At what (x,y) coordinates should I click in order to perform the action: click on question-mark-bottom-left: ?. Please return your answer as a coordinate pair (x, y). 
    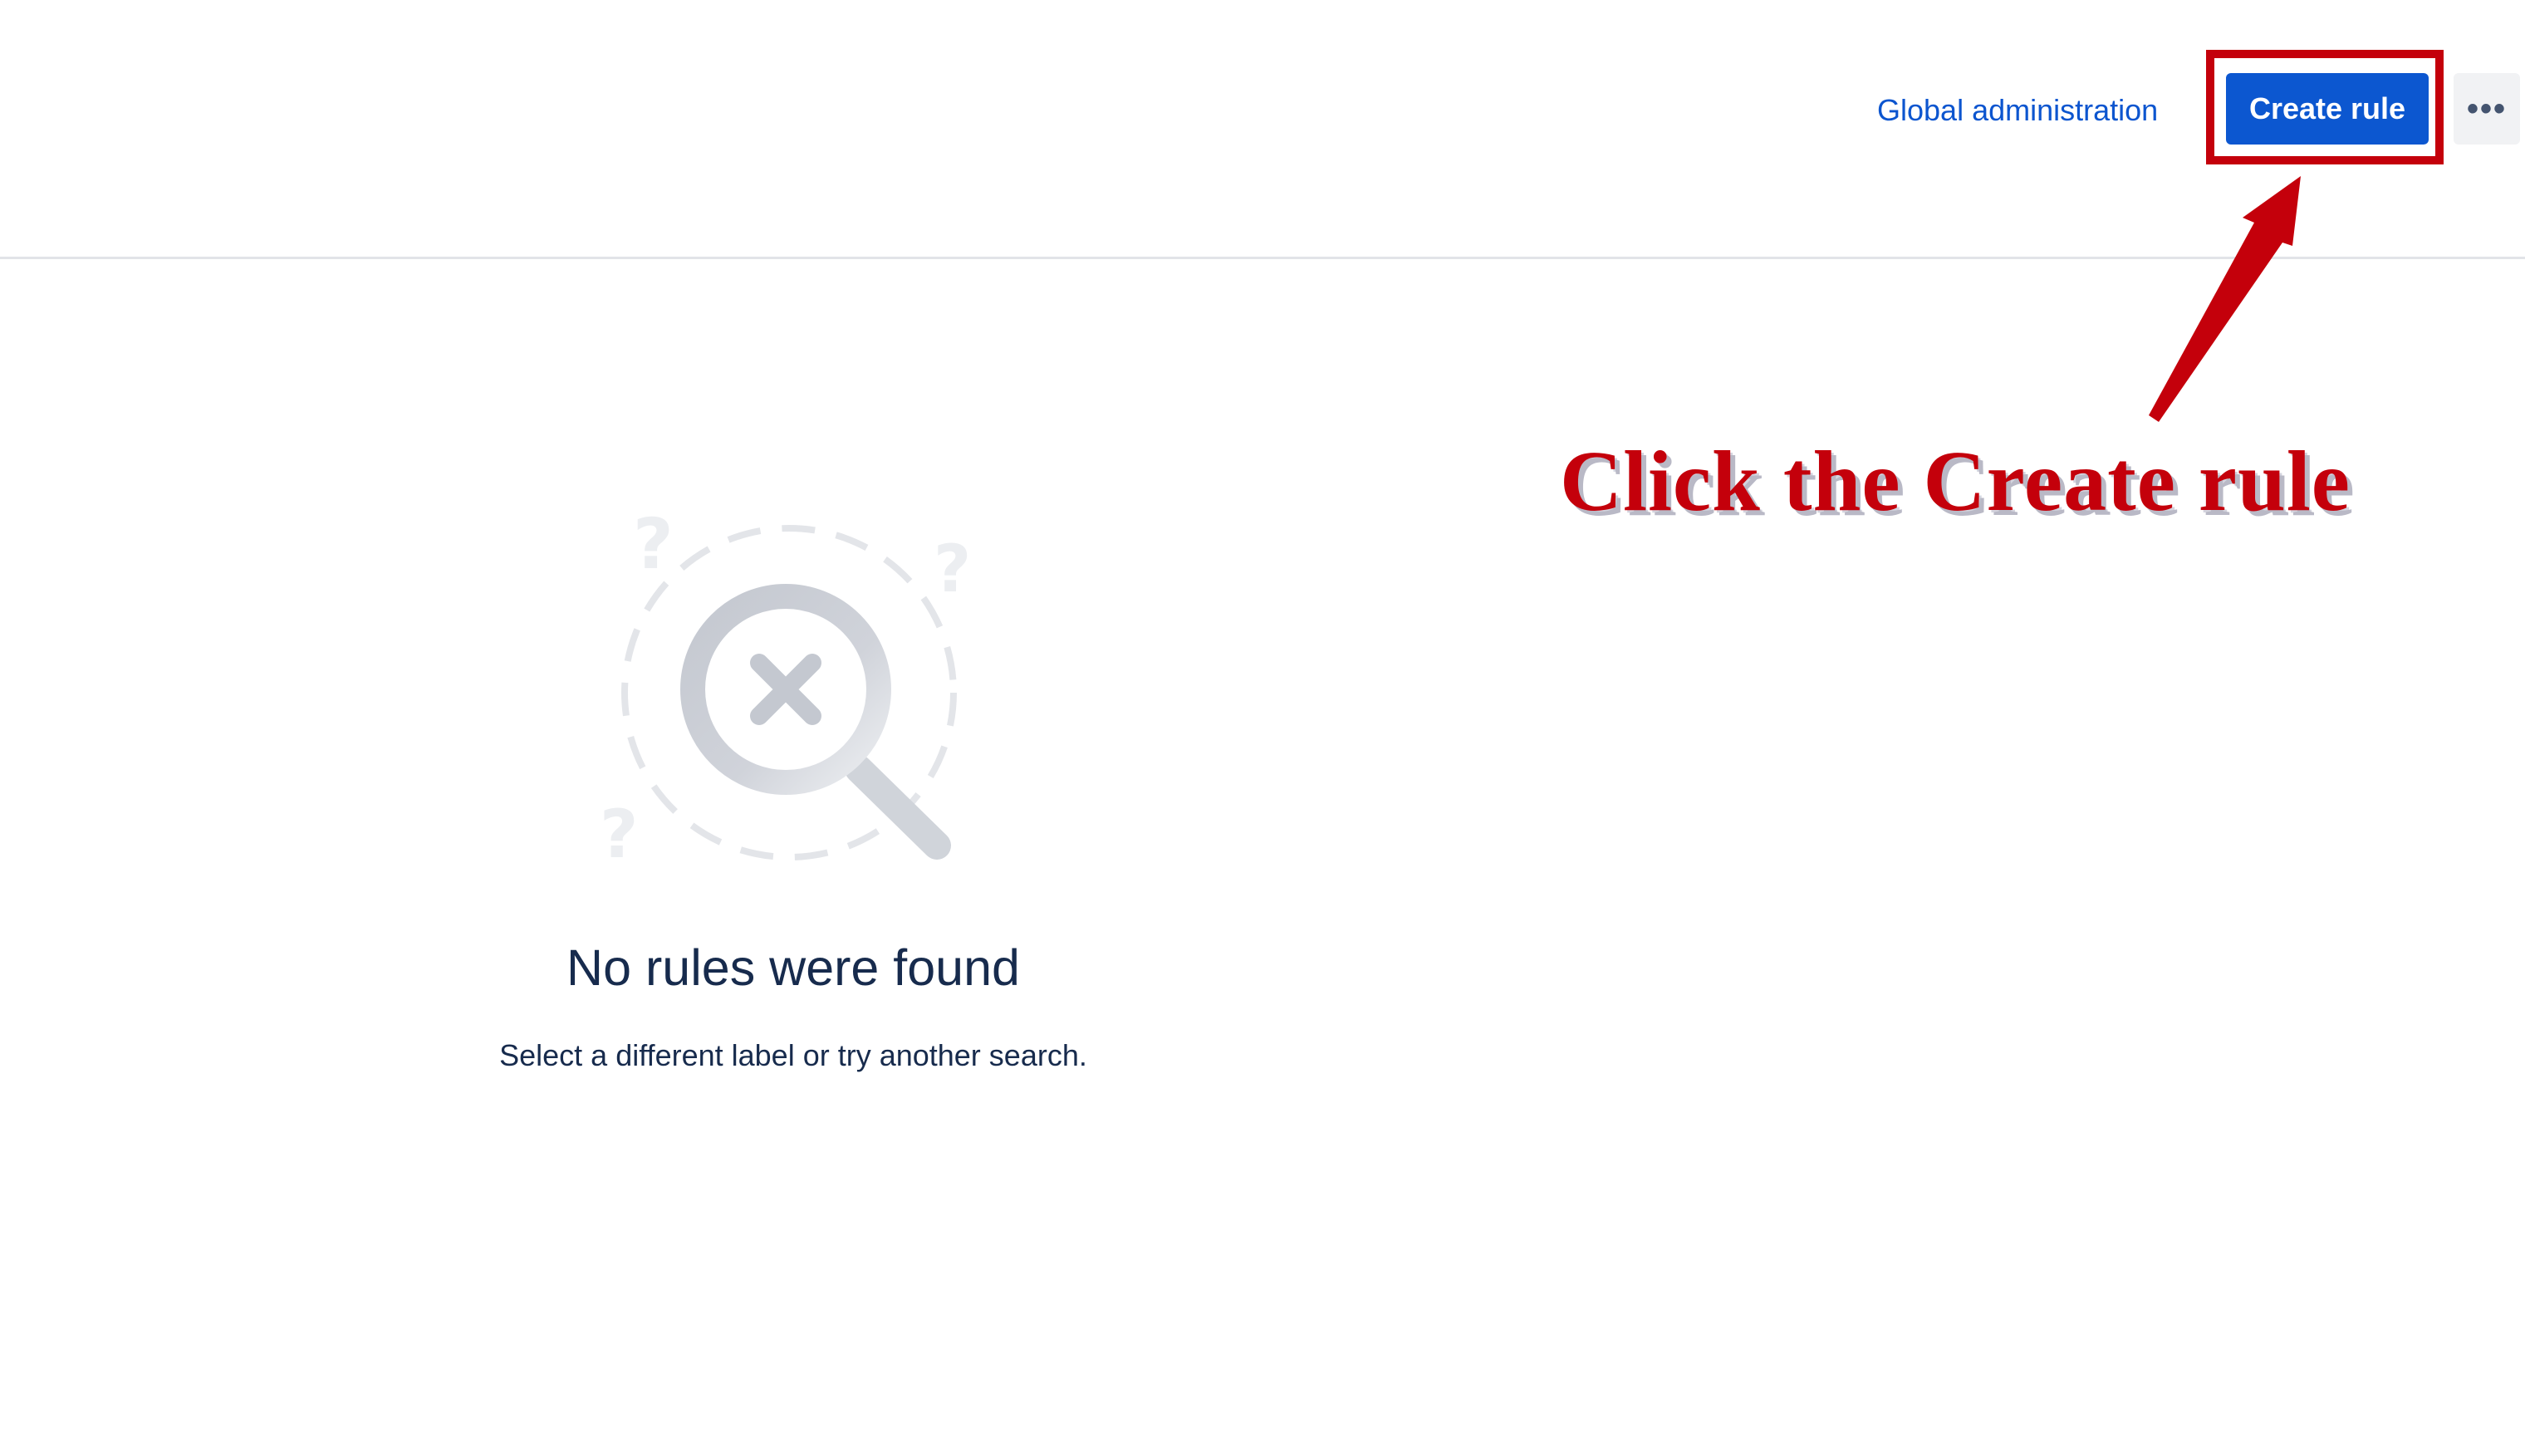
    Looking at the image, I should click on (619, 834).